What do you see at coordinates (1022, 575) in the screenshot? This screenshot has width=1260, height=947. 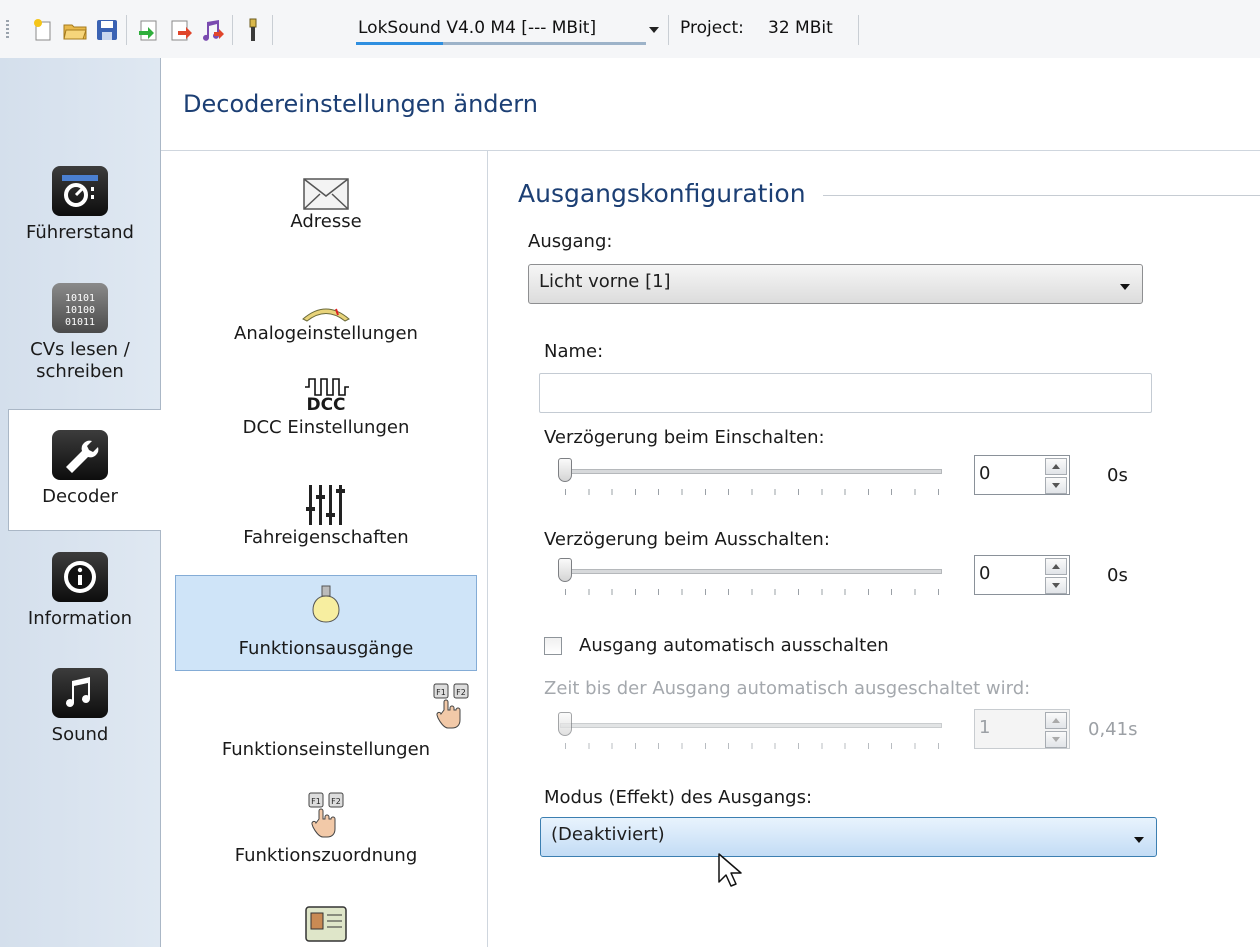 I see `delay-off-stepper: 0` at bounding box center [1022, 575].